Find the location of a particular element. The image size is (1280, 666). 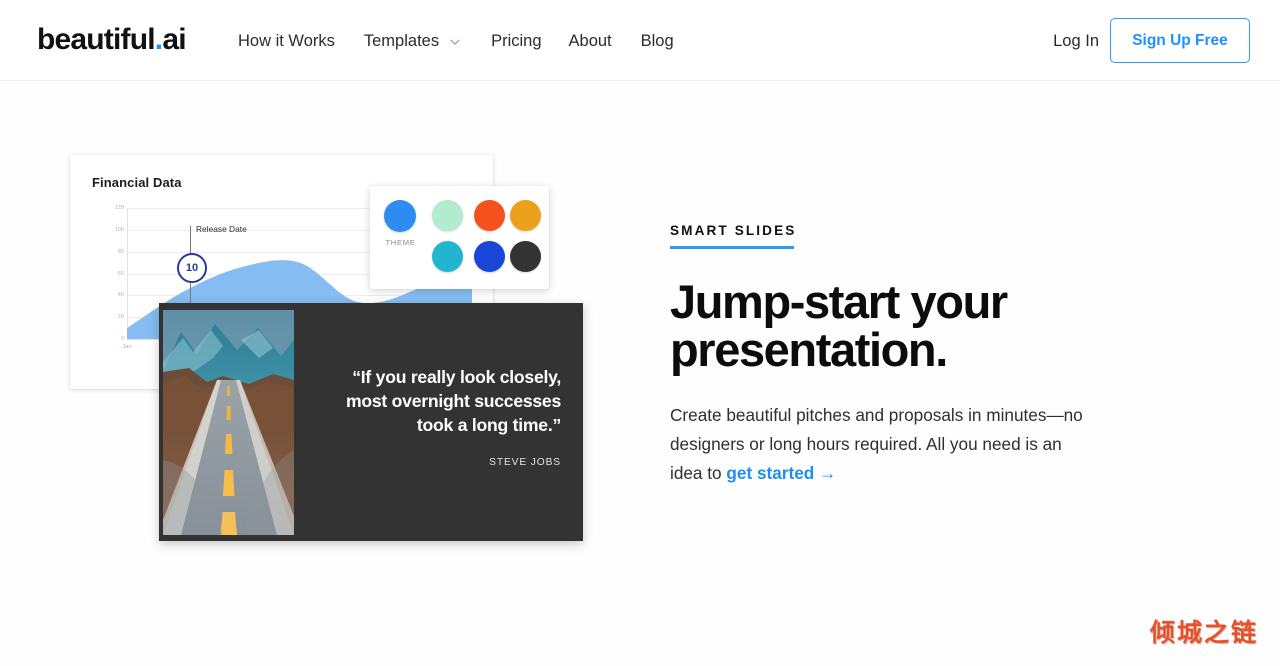

y-axis-tick: 0 is located at coordinates (122, 339).